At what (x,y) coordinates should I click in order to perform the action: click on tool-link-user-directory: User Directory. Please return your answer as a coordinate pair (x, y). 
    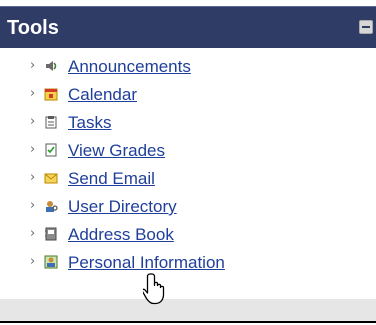
    Looking at the image, I should click on (122, 207).